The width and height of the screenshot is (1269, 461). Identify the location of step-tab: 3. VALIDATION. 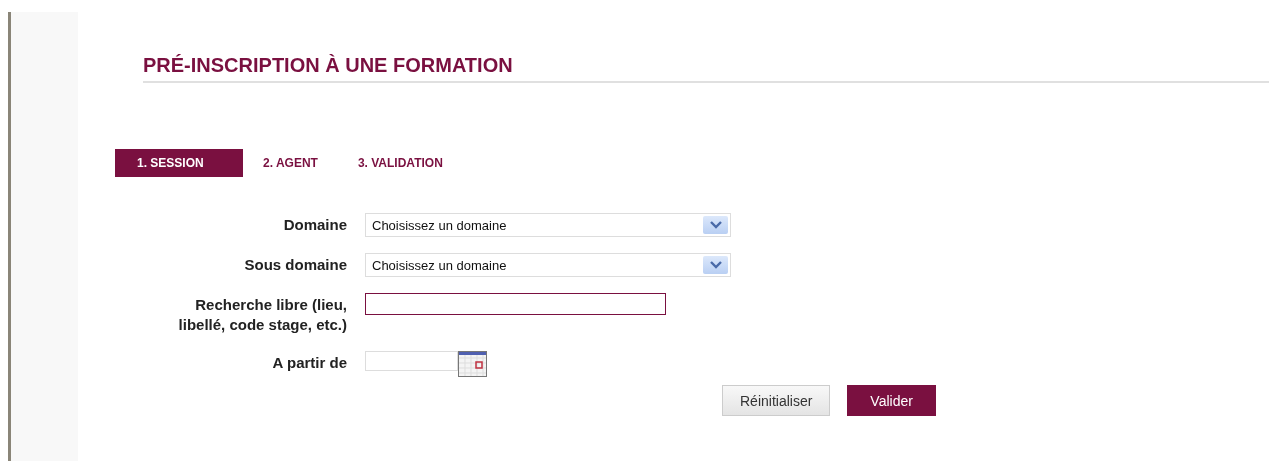
(400, 163).